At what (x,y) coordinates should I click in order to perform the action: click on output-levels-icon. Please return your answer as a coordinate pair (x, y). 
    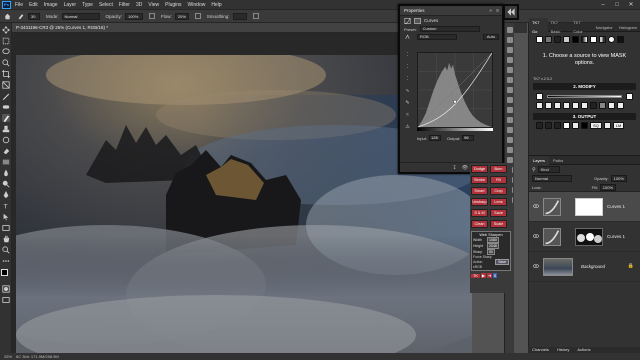
    Looking at the image, I should click on (557, 125).